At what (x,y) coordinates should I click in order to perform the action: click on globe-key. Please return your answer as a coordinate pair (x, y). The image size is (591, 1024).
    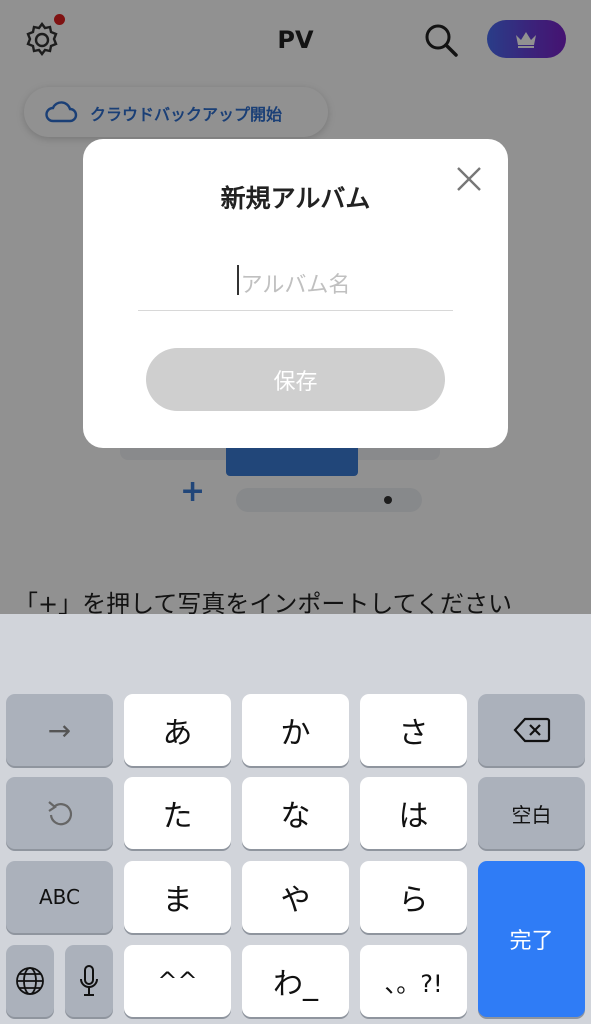
    Looking at the image, I should click on (30, 981).